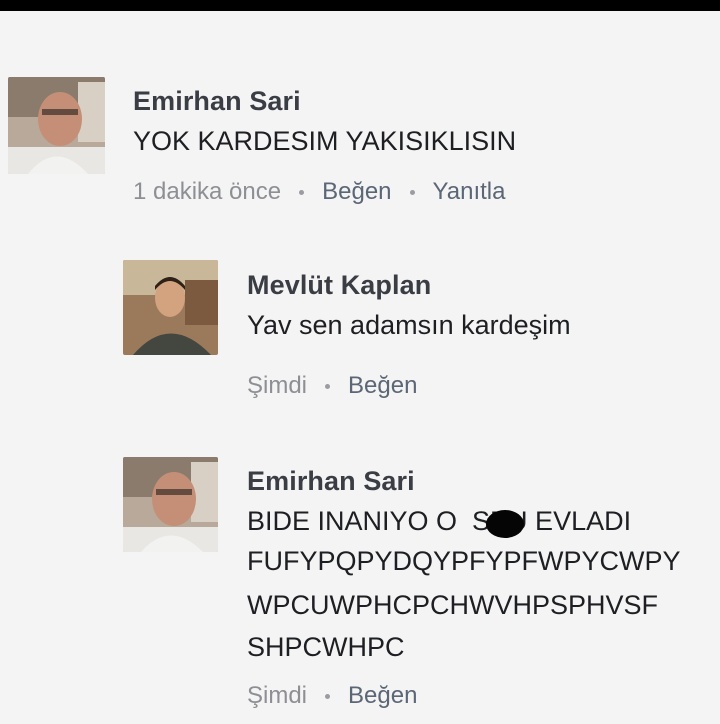 This screenshot has height=724, width=720. I want to click on comment-author: Mevlüt Kaplan, so click(339, 285).